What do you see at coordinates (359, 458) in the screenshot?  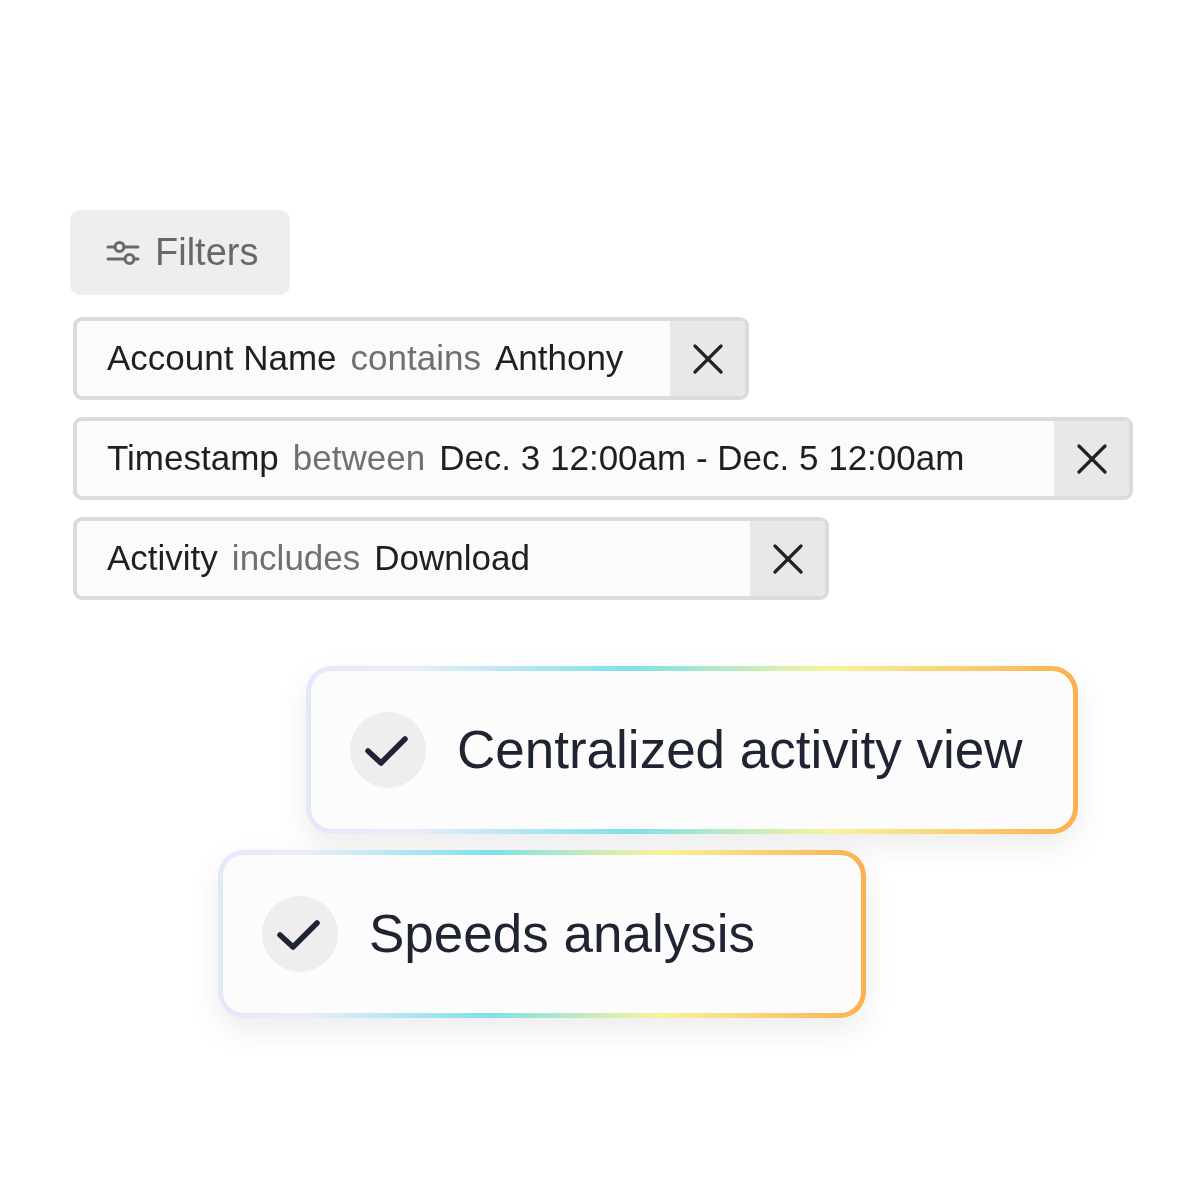 I see `filter-operator: between` at bounding box center [359, 458].